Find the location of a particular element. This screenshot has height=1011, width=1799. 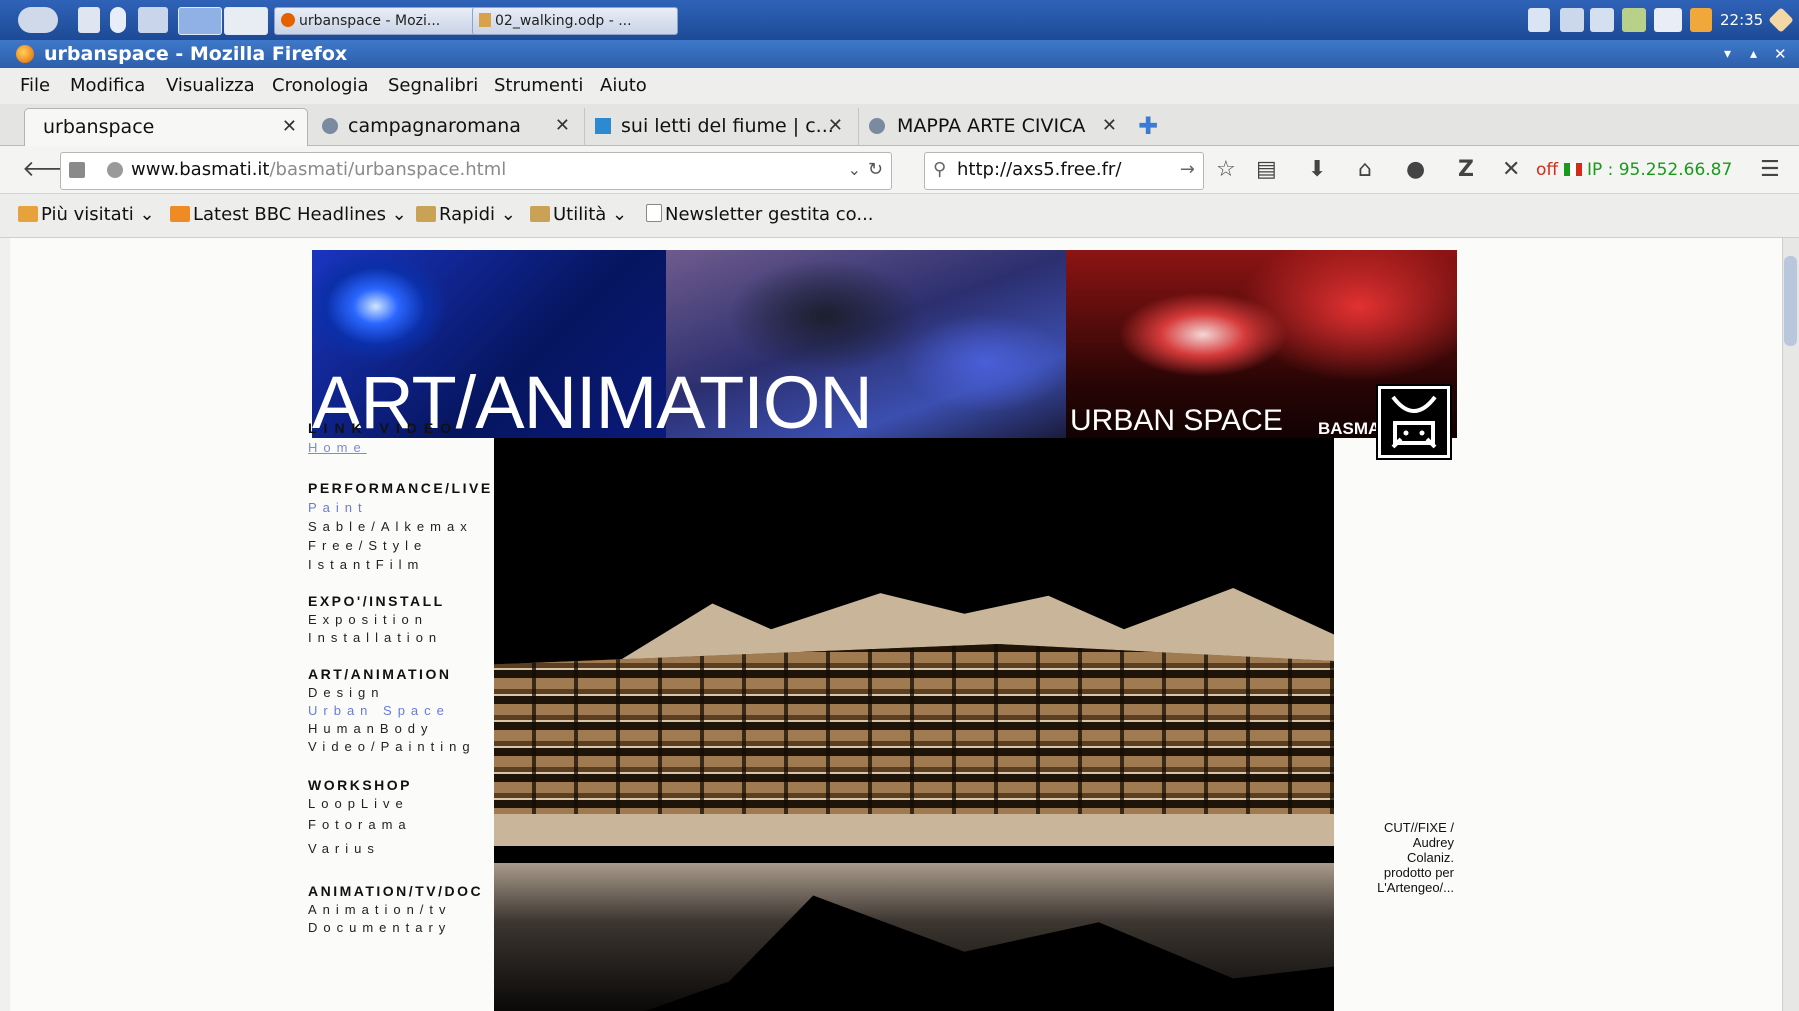

video-frame-building is located at coordinates (914, 717).